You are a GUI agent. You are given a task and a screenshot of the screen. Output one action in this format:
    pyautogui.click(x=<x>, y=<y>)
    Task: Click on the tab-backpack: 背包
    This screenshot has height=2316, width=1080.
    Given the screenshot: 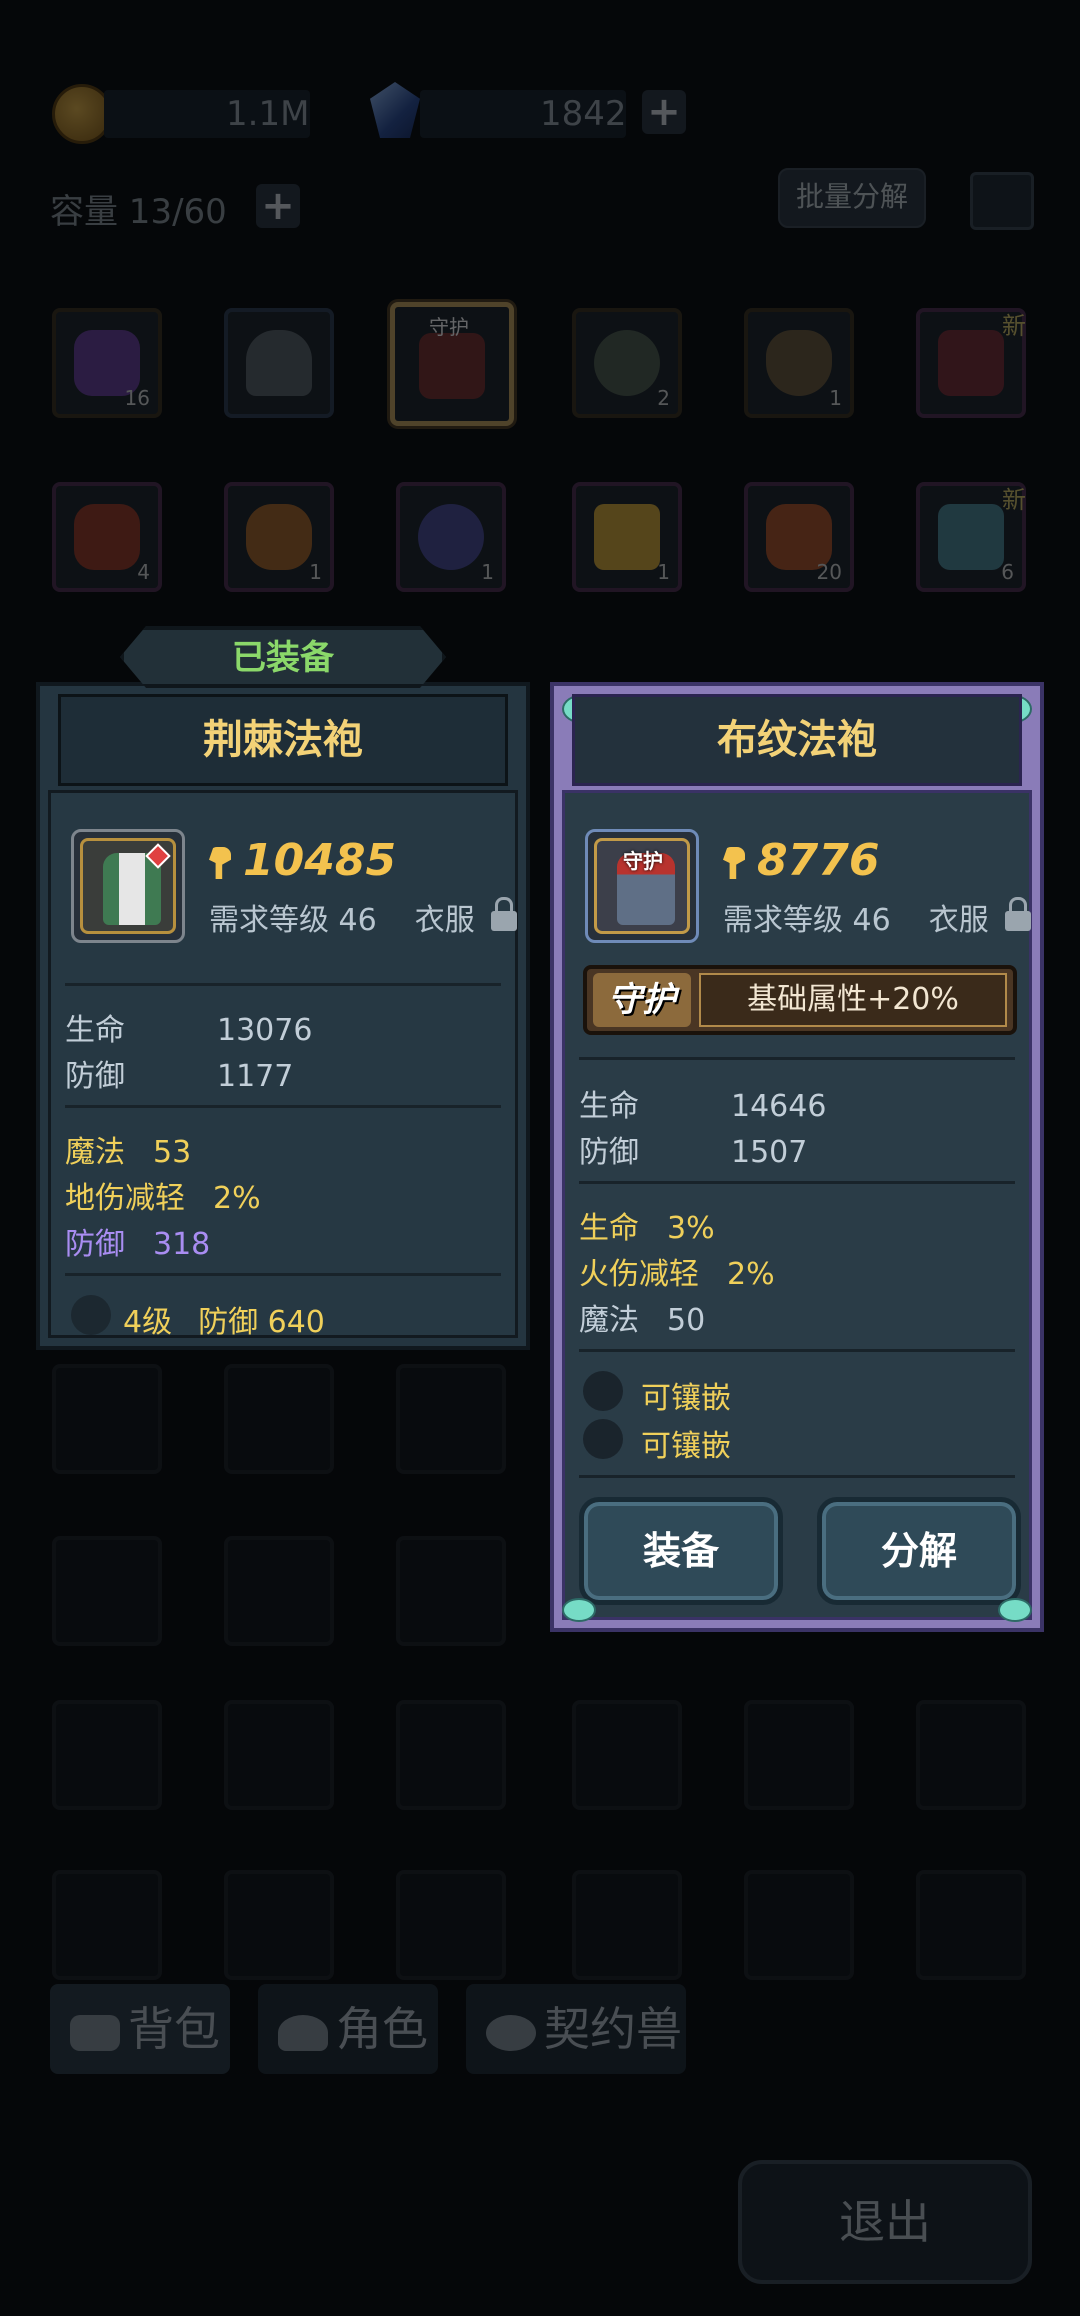 What is the action you would take?
    pyautogui.click(x=140, y=2029)
    